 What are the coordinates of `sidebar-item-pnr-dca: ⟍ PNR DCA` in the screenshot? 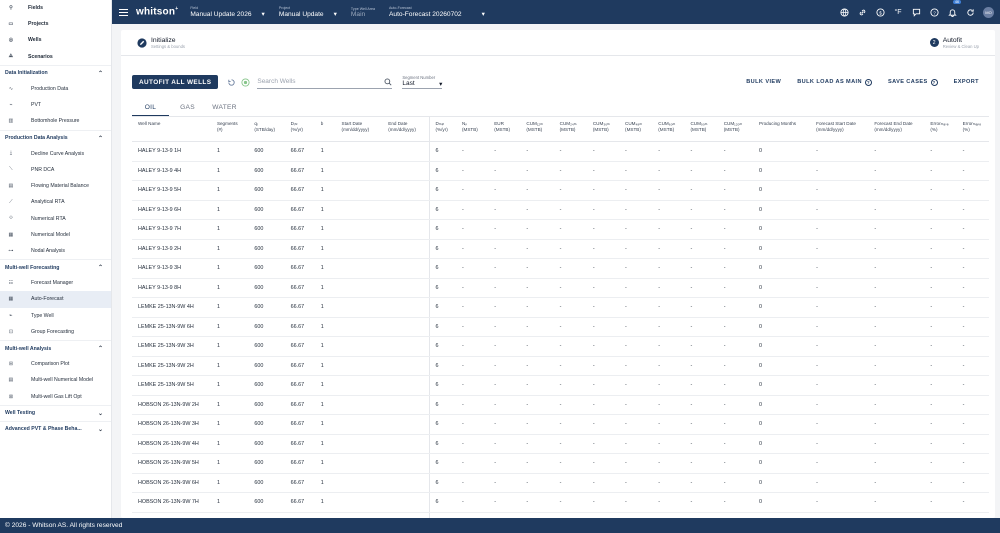 It's located at (55, 170).